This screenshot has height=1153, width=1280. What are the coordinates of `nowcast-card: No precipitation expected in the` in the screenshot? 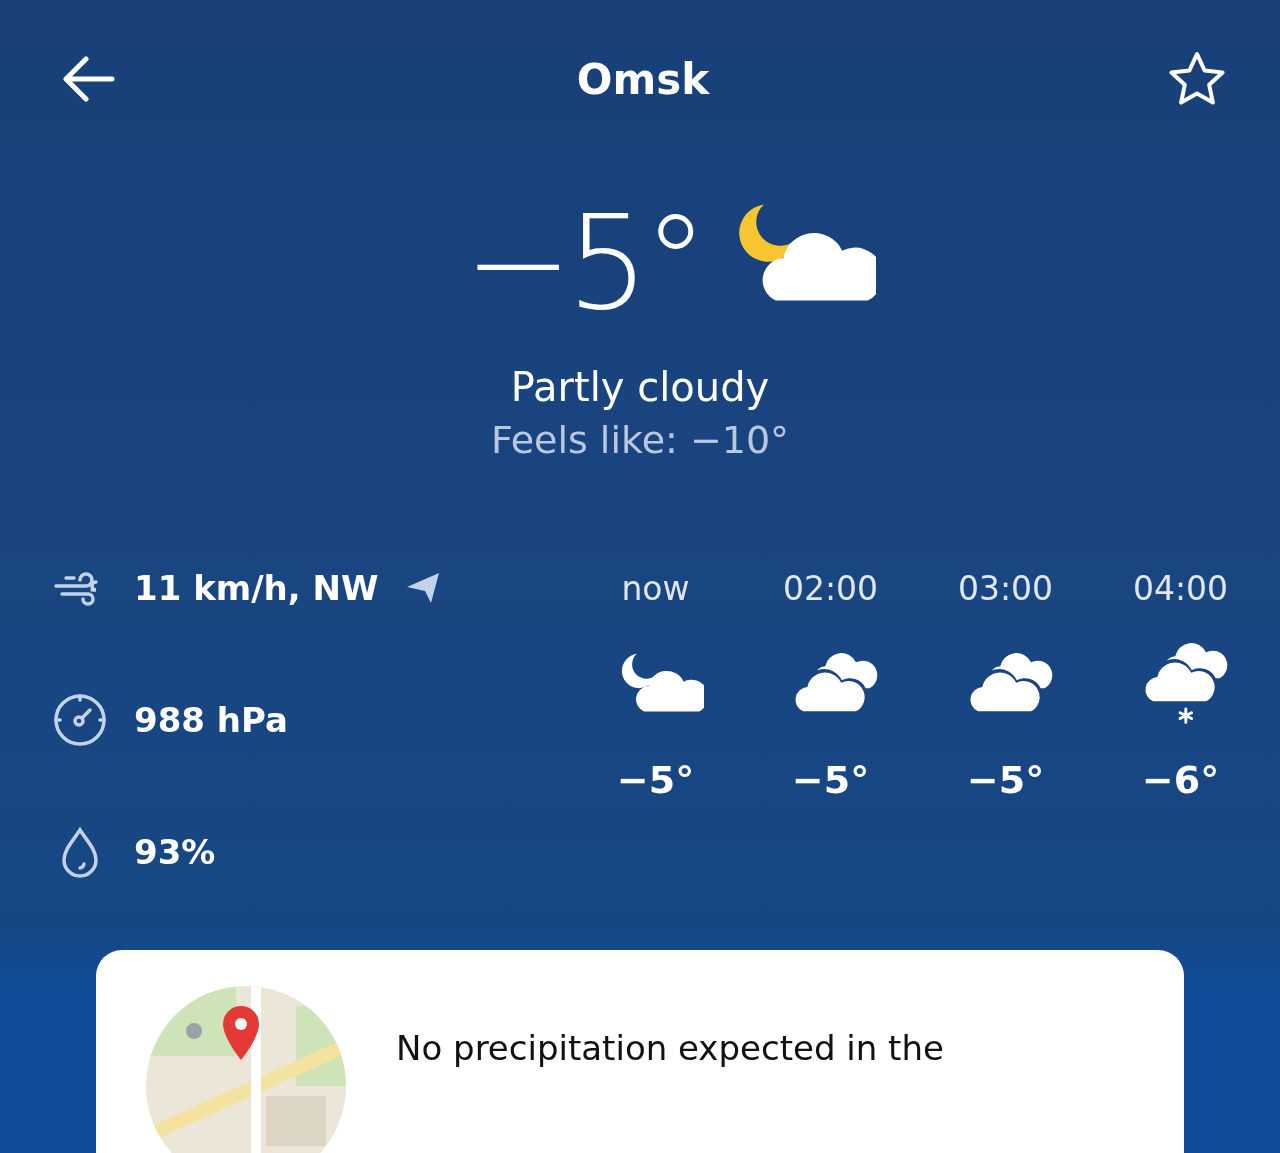 It's located at (640, 1051).